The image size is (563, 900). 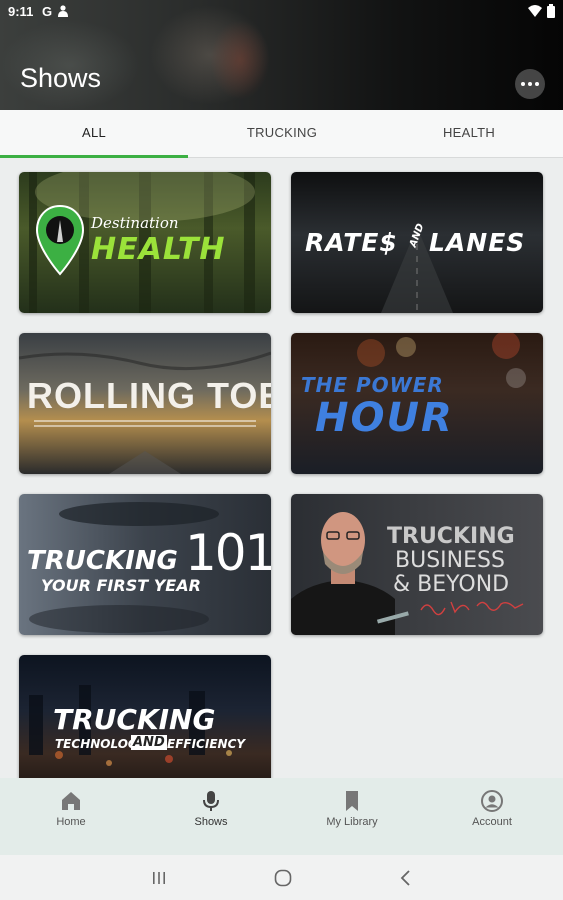 I want to click on tab-bar: ALL TRUCKING HEALTH, so click(x=281, y=134).